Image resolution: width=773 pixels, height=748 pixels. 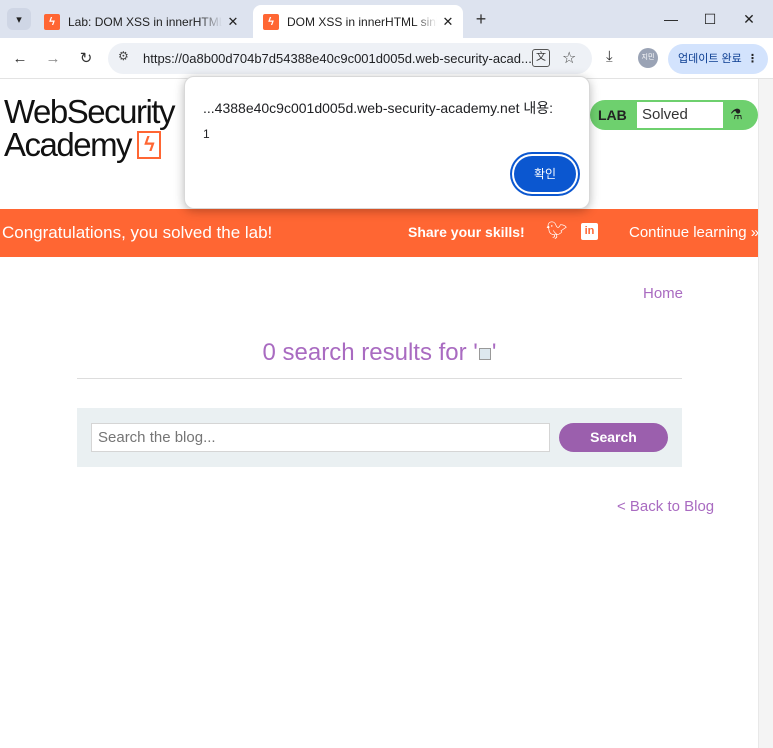 I want to click on minimize-button: —, so click(x=671, y=19).